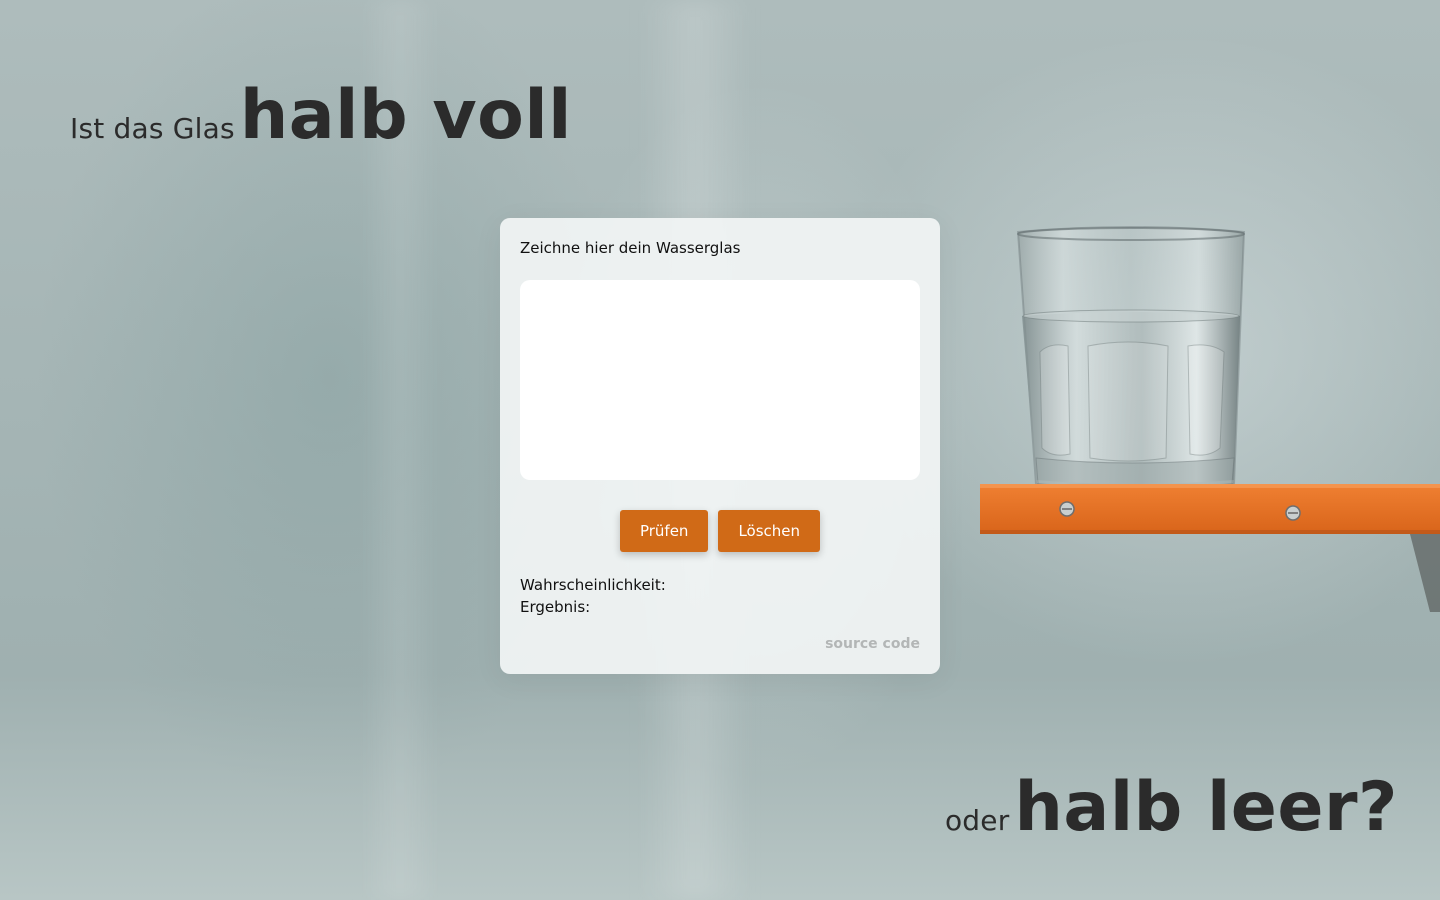 Image resolution: width=1440 pixels, height=900 pixels. I want to click on result-section: Wahrscheinlichkeit: Ergebnis:, so click(720, 596).